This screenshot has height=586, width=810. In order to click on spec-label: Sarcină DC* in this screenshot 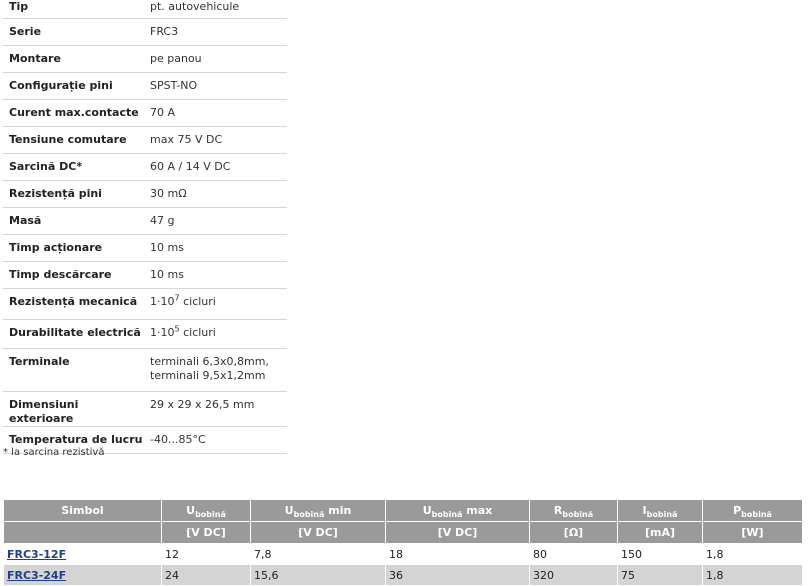, I will do `click(46, 166)`.